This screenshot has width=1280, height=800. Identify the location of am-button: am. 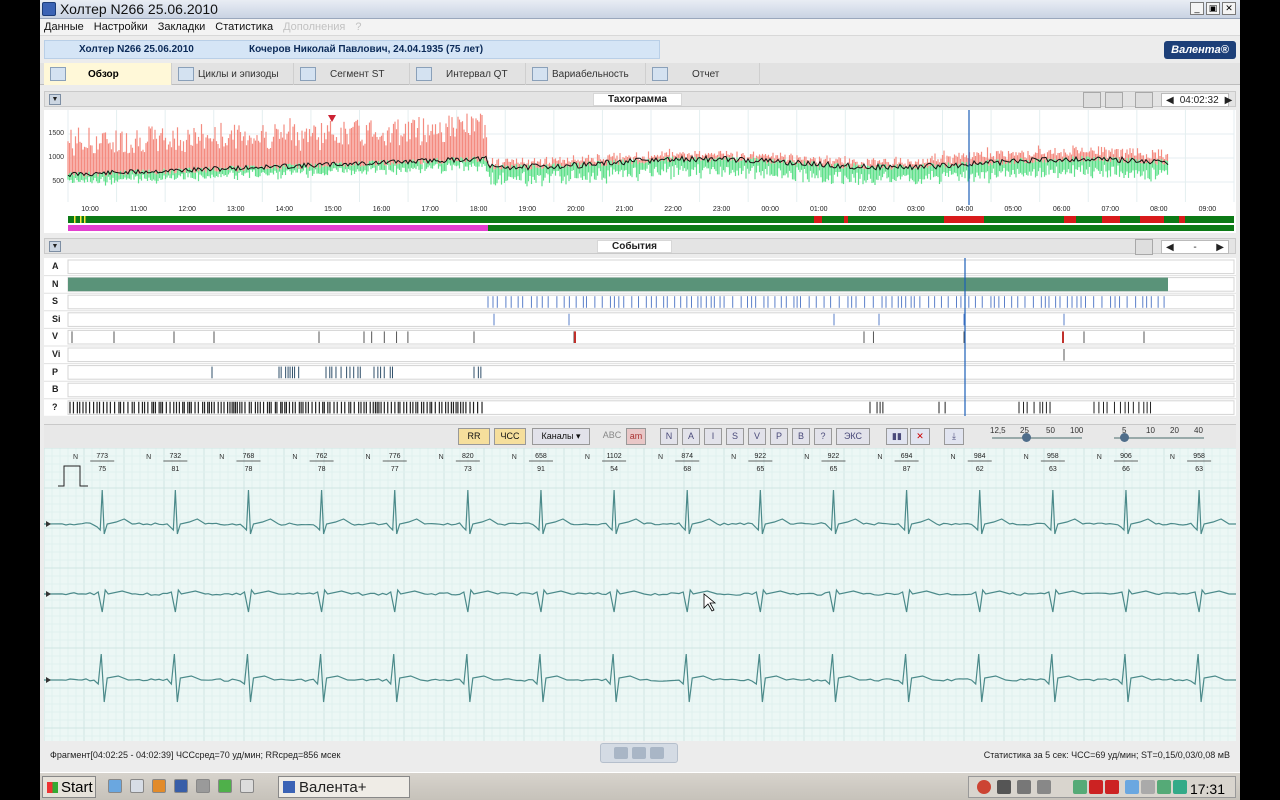
(636, 436).